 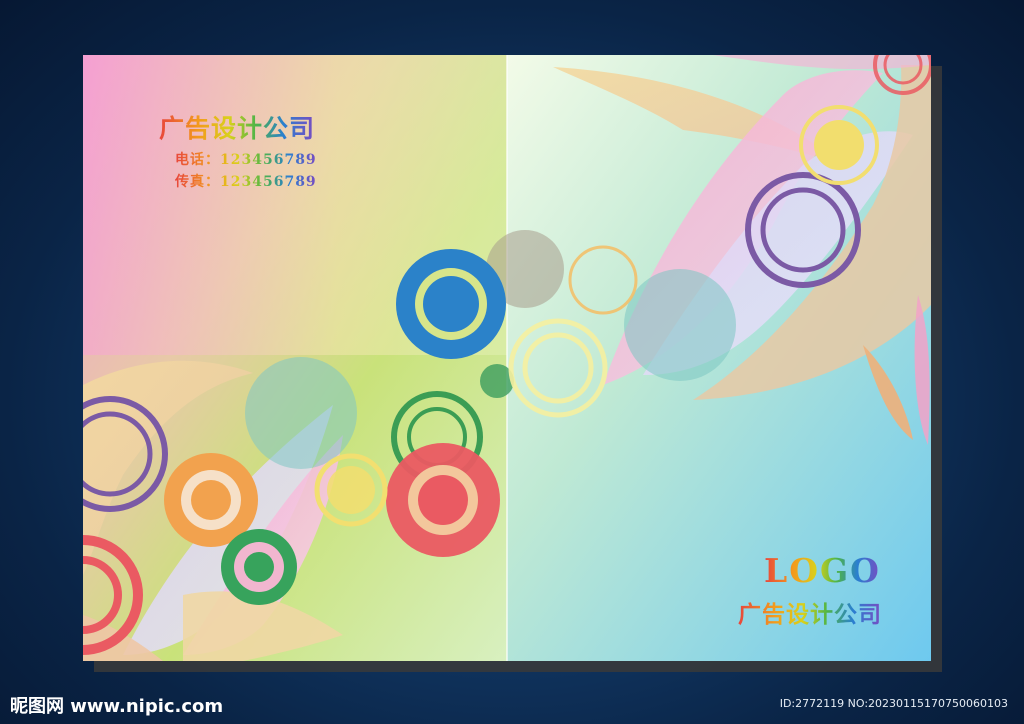 What do you see at coordinates (246, 159) in the screenshot?
I see `phone-line: 电话：123456789` at bounding box center [246, 159].